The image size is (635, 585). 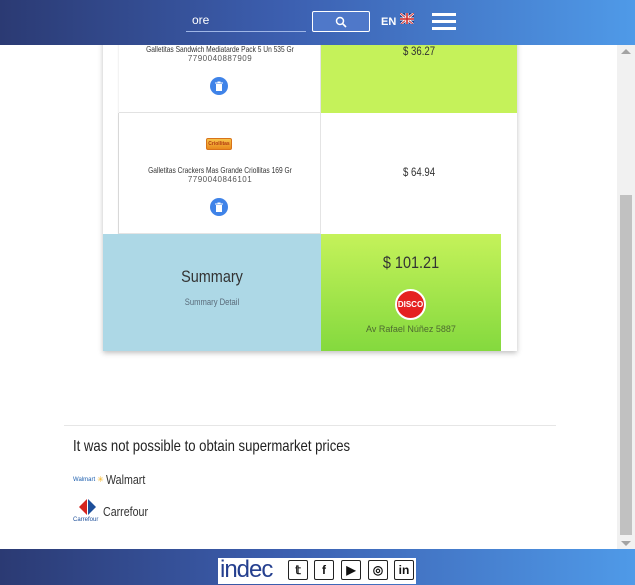 What do you see at coordinates (419, 51) in the screenshot?
I see `product-price: $ 36.27` at bounding box center [419, 51].